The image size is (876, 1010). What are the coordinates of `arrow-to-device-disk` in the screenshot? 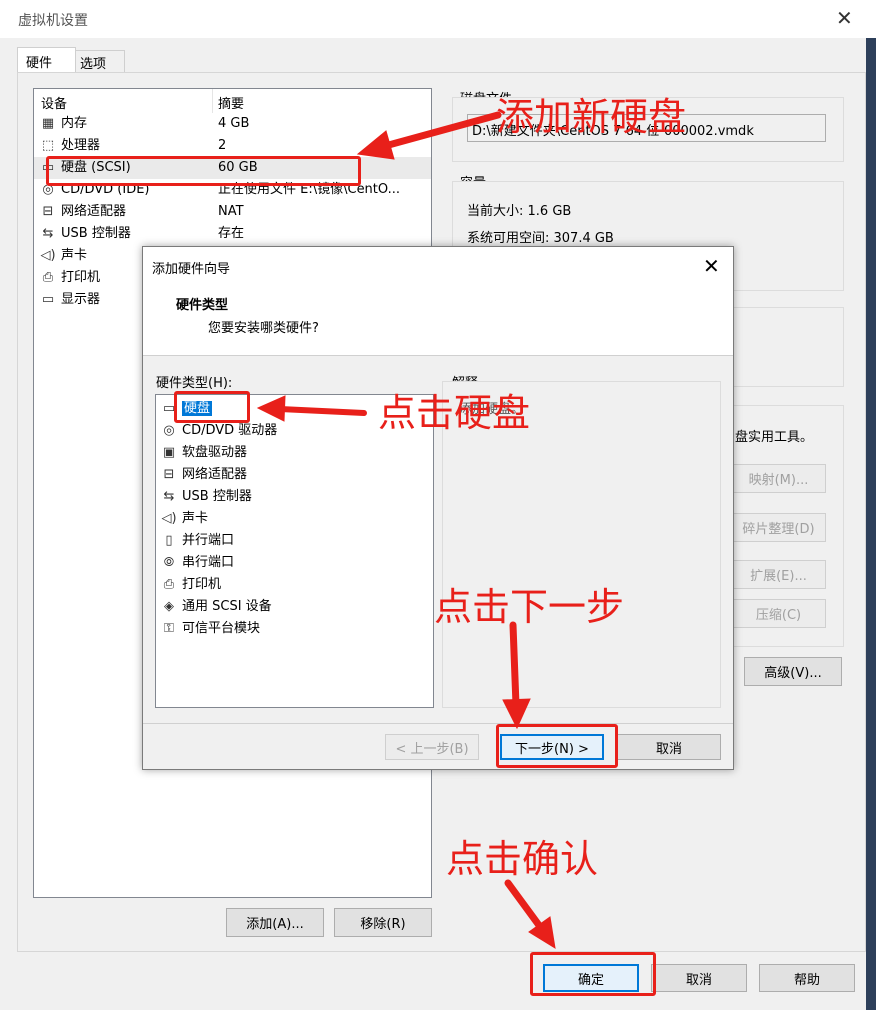 It's located at (441, 130).